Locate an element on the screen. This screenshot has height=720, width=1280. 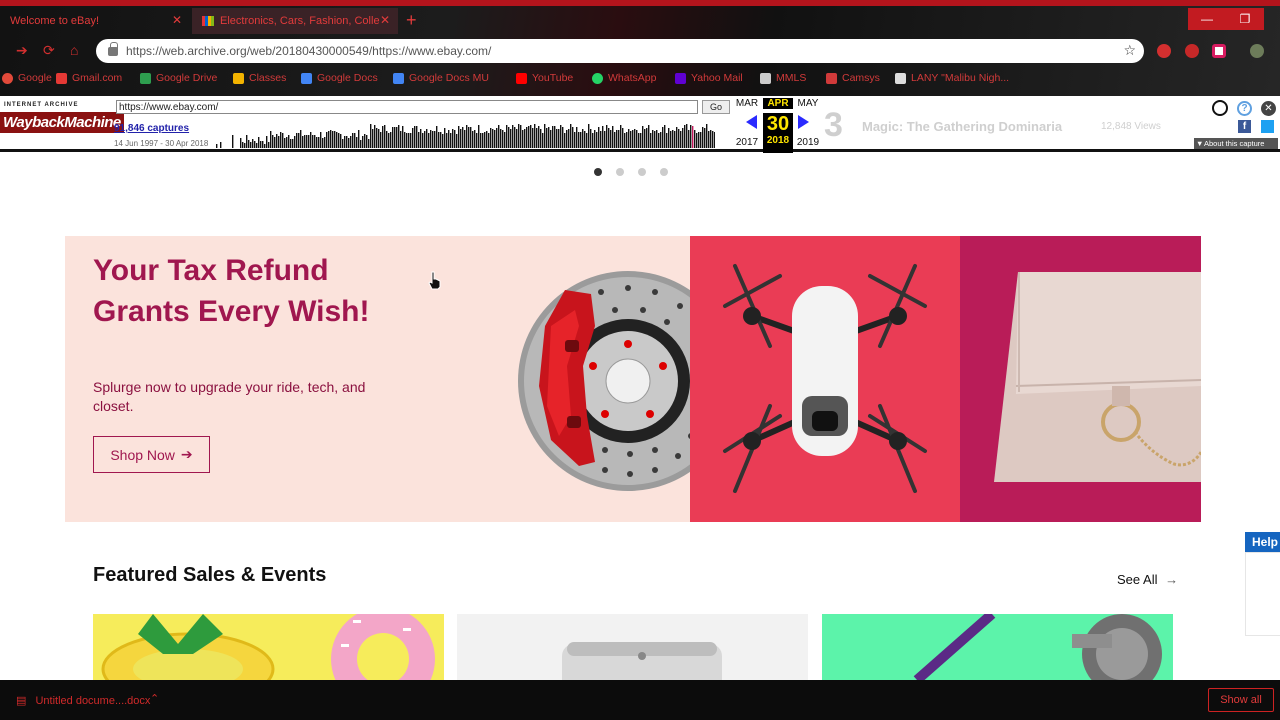
next-capture-icon is located at coordinates (803, 122).